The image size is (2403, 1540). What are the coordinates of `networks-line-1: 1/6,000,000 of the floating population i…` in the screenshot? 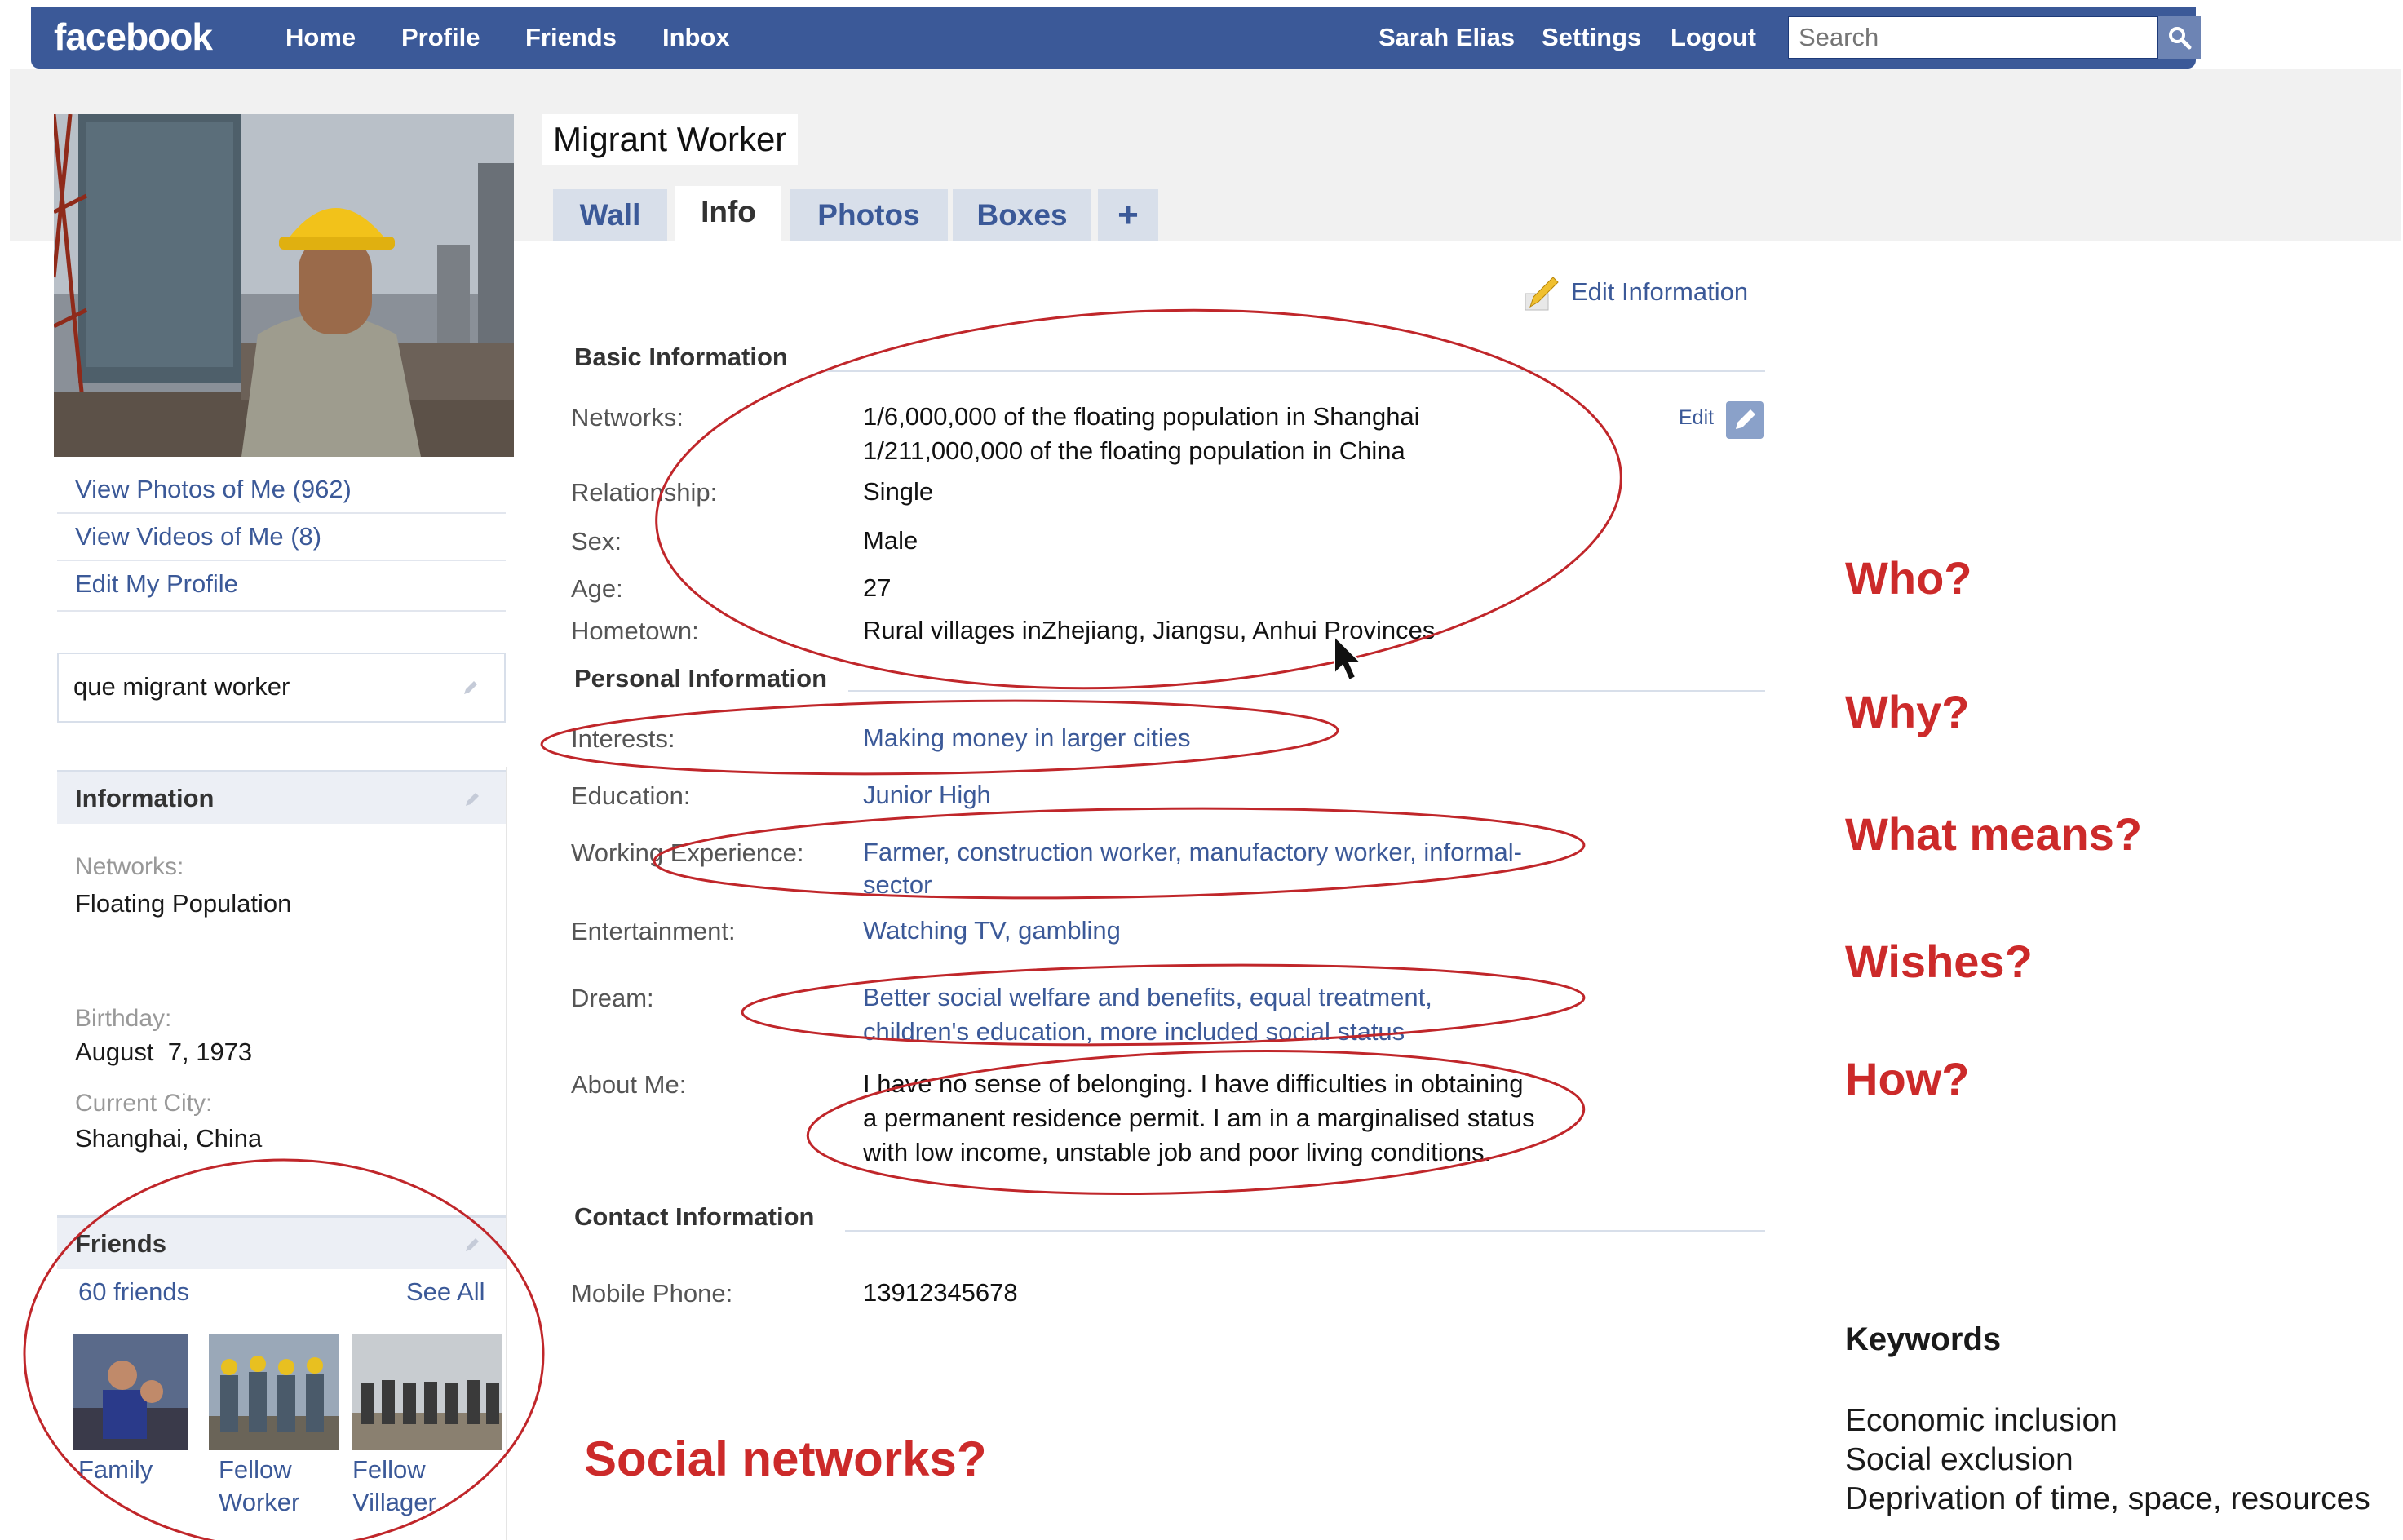 It's located at (1141, 417).